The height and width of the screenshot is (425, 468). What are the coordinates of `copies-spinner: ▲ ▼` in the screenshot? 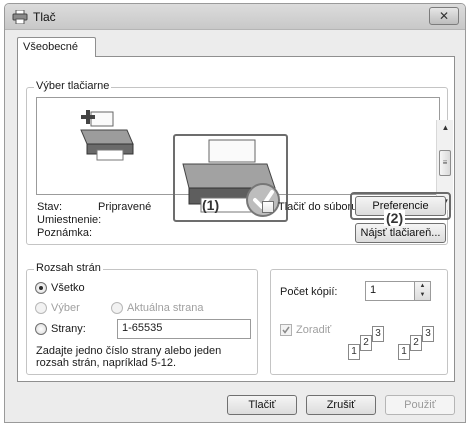 It's located at (422, 291).